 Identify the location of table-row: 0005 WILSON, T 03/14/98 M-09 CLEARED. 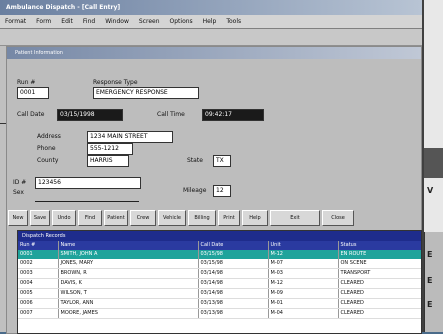
(219, 293).